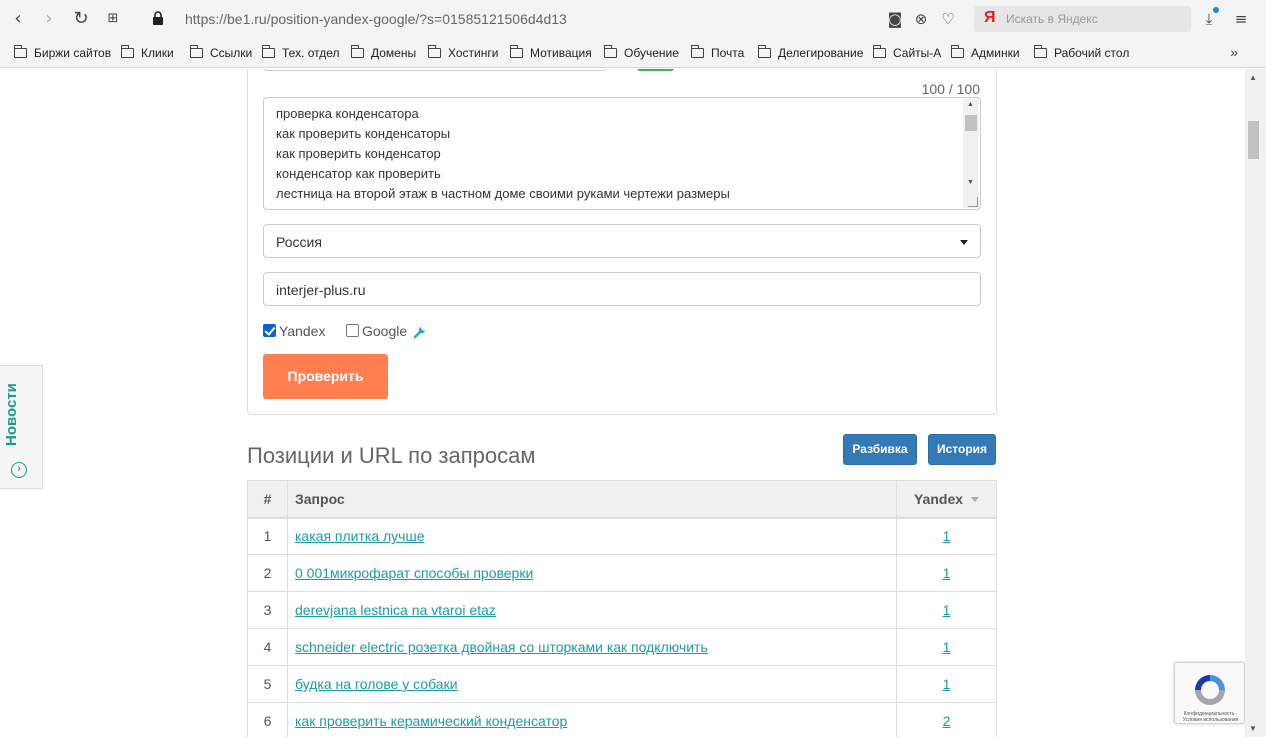 The height and width of the screenshot is (737, 1266). I want to click on column-header-query: Запрос, so click(592, 499).